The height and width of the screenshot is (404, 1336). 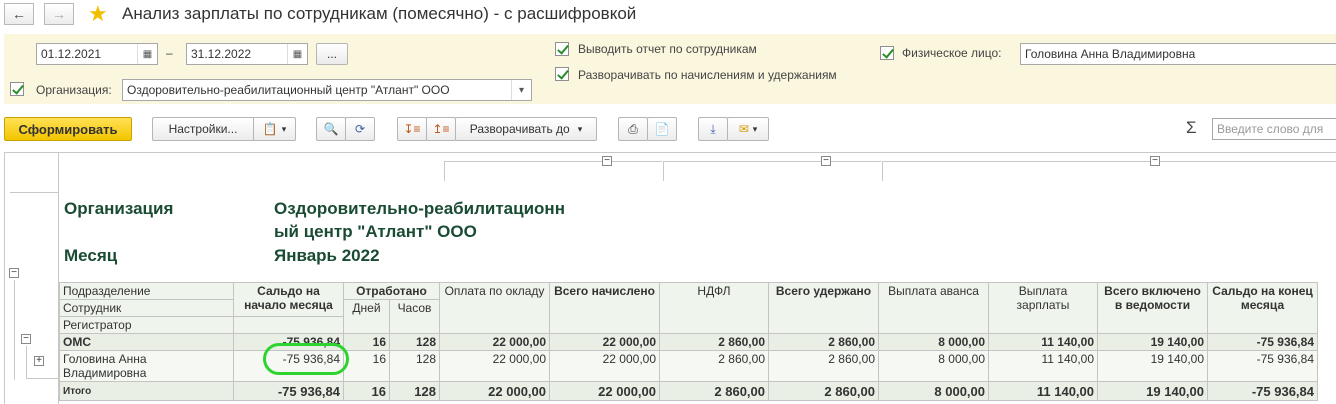 What do you see at coordinates (375, 231) in the screenshot?
I see `report-org-value-line2: ый центр "Атлант" ООО` at bounding box center [375, 231].